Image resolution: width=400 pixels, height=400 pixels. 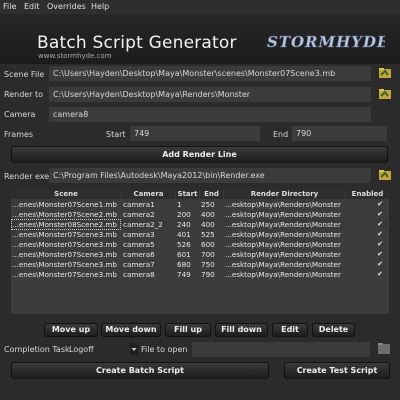 I want to click on col-header-start: Start, so click(x=187, y=194).